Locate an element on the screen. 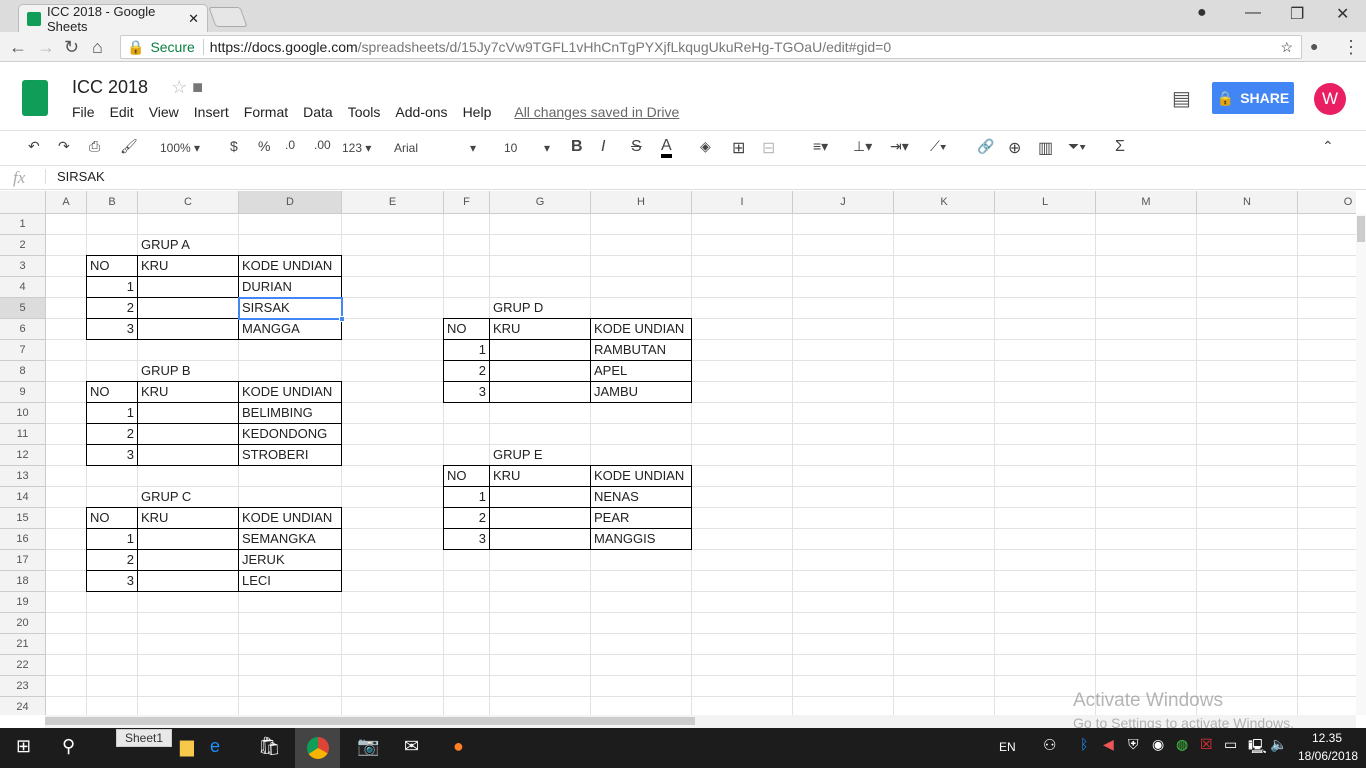 The width and height of the screenshot is (1366, 768). menu-tools: Tools is located at coordinates (364, 112).